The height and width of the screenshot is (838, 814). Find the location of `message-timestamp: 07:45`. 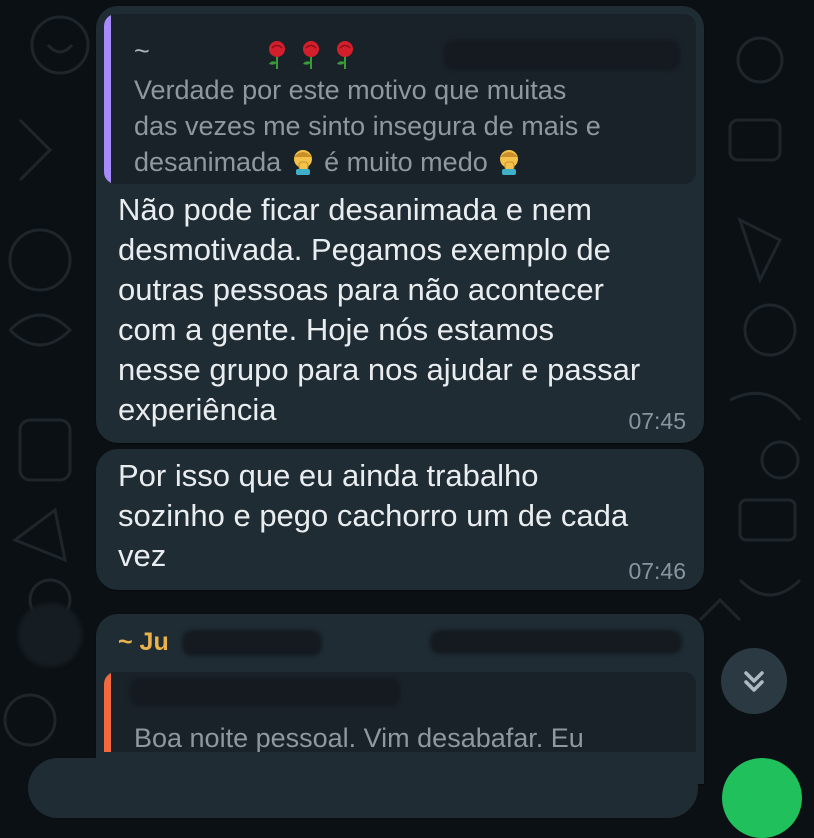

message-timestamp: 07:45 is located at coordinates (657, 421).